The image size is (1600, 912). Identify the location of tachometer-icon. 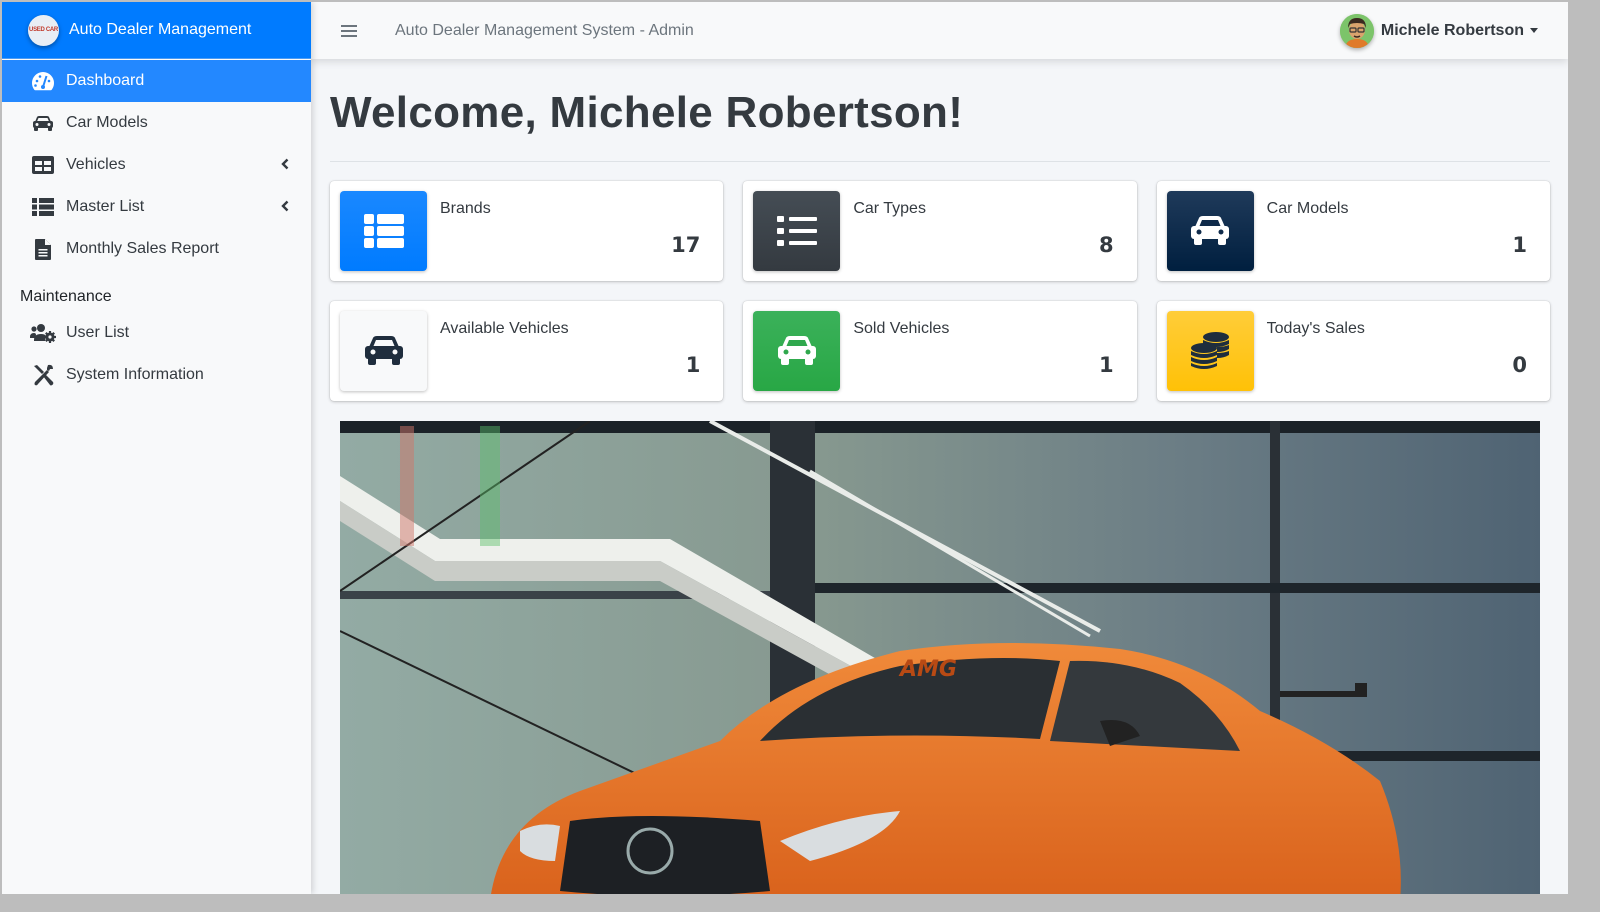
(43, 81).